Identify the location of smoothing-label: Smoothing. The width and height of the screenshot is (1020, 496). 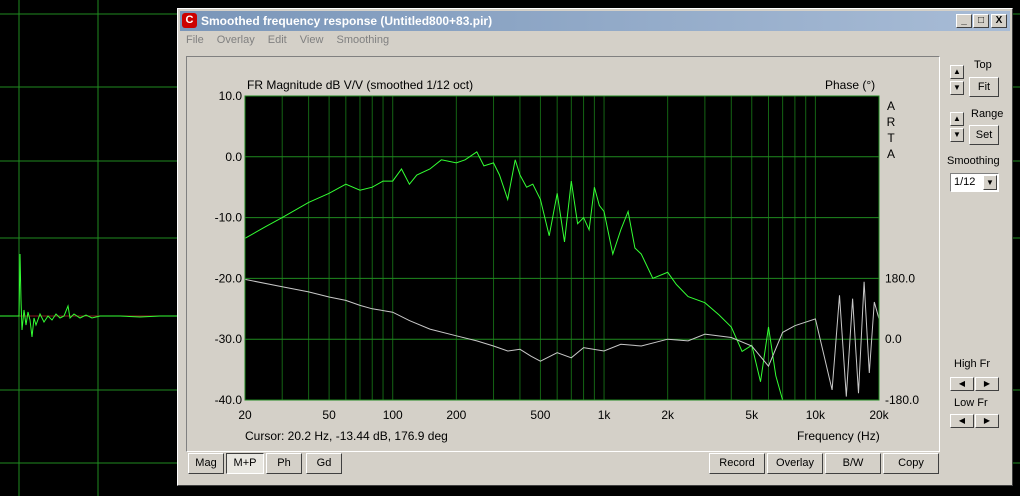
(973, 161).